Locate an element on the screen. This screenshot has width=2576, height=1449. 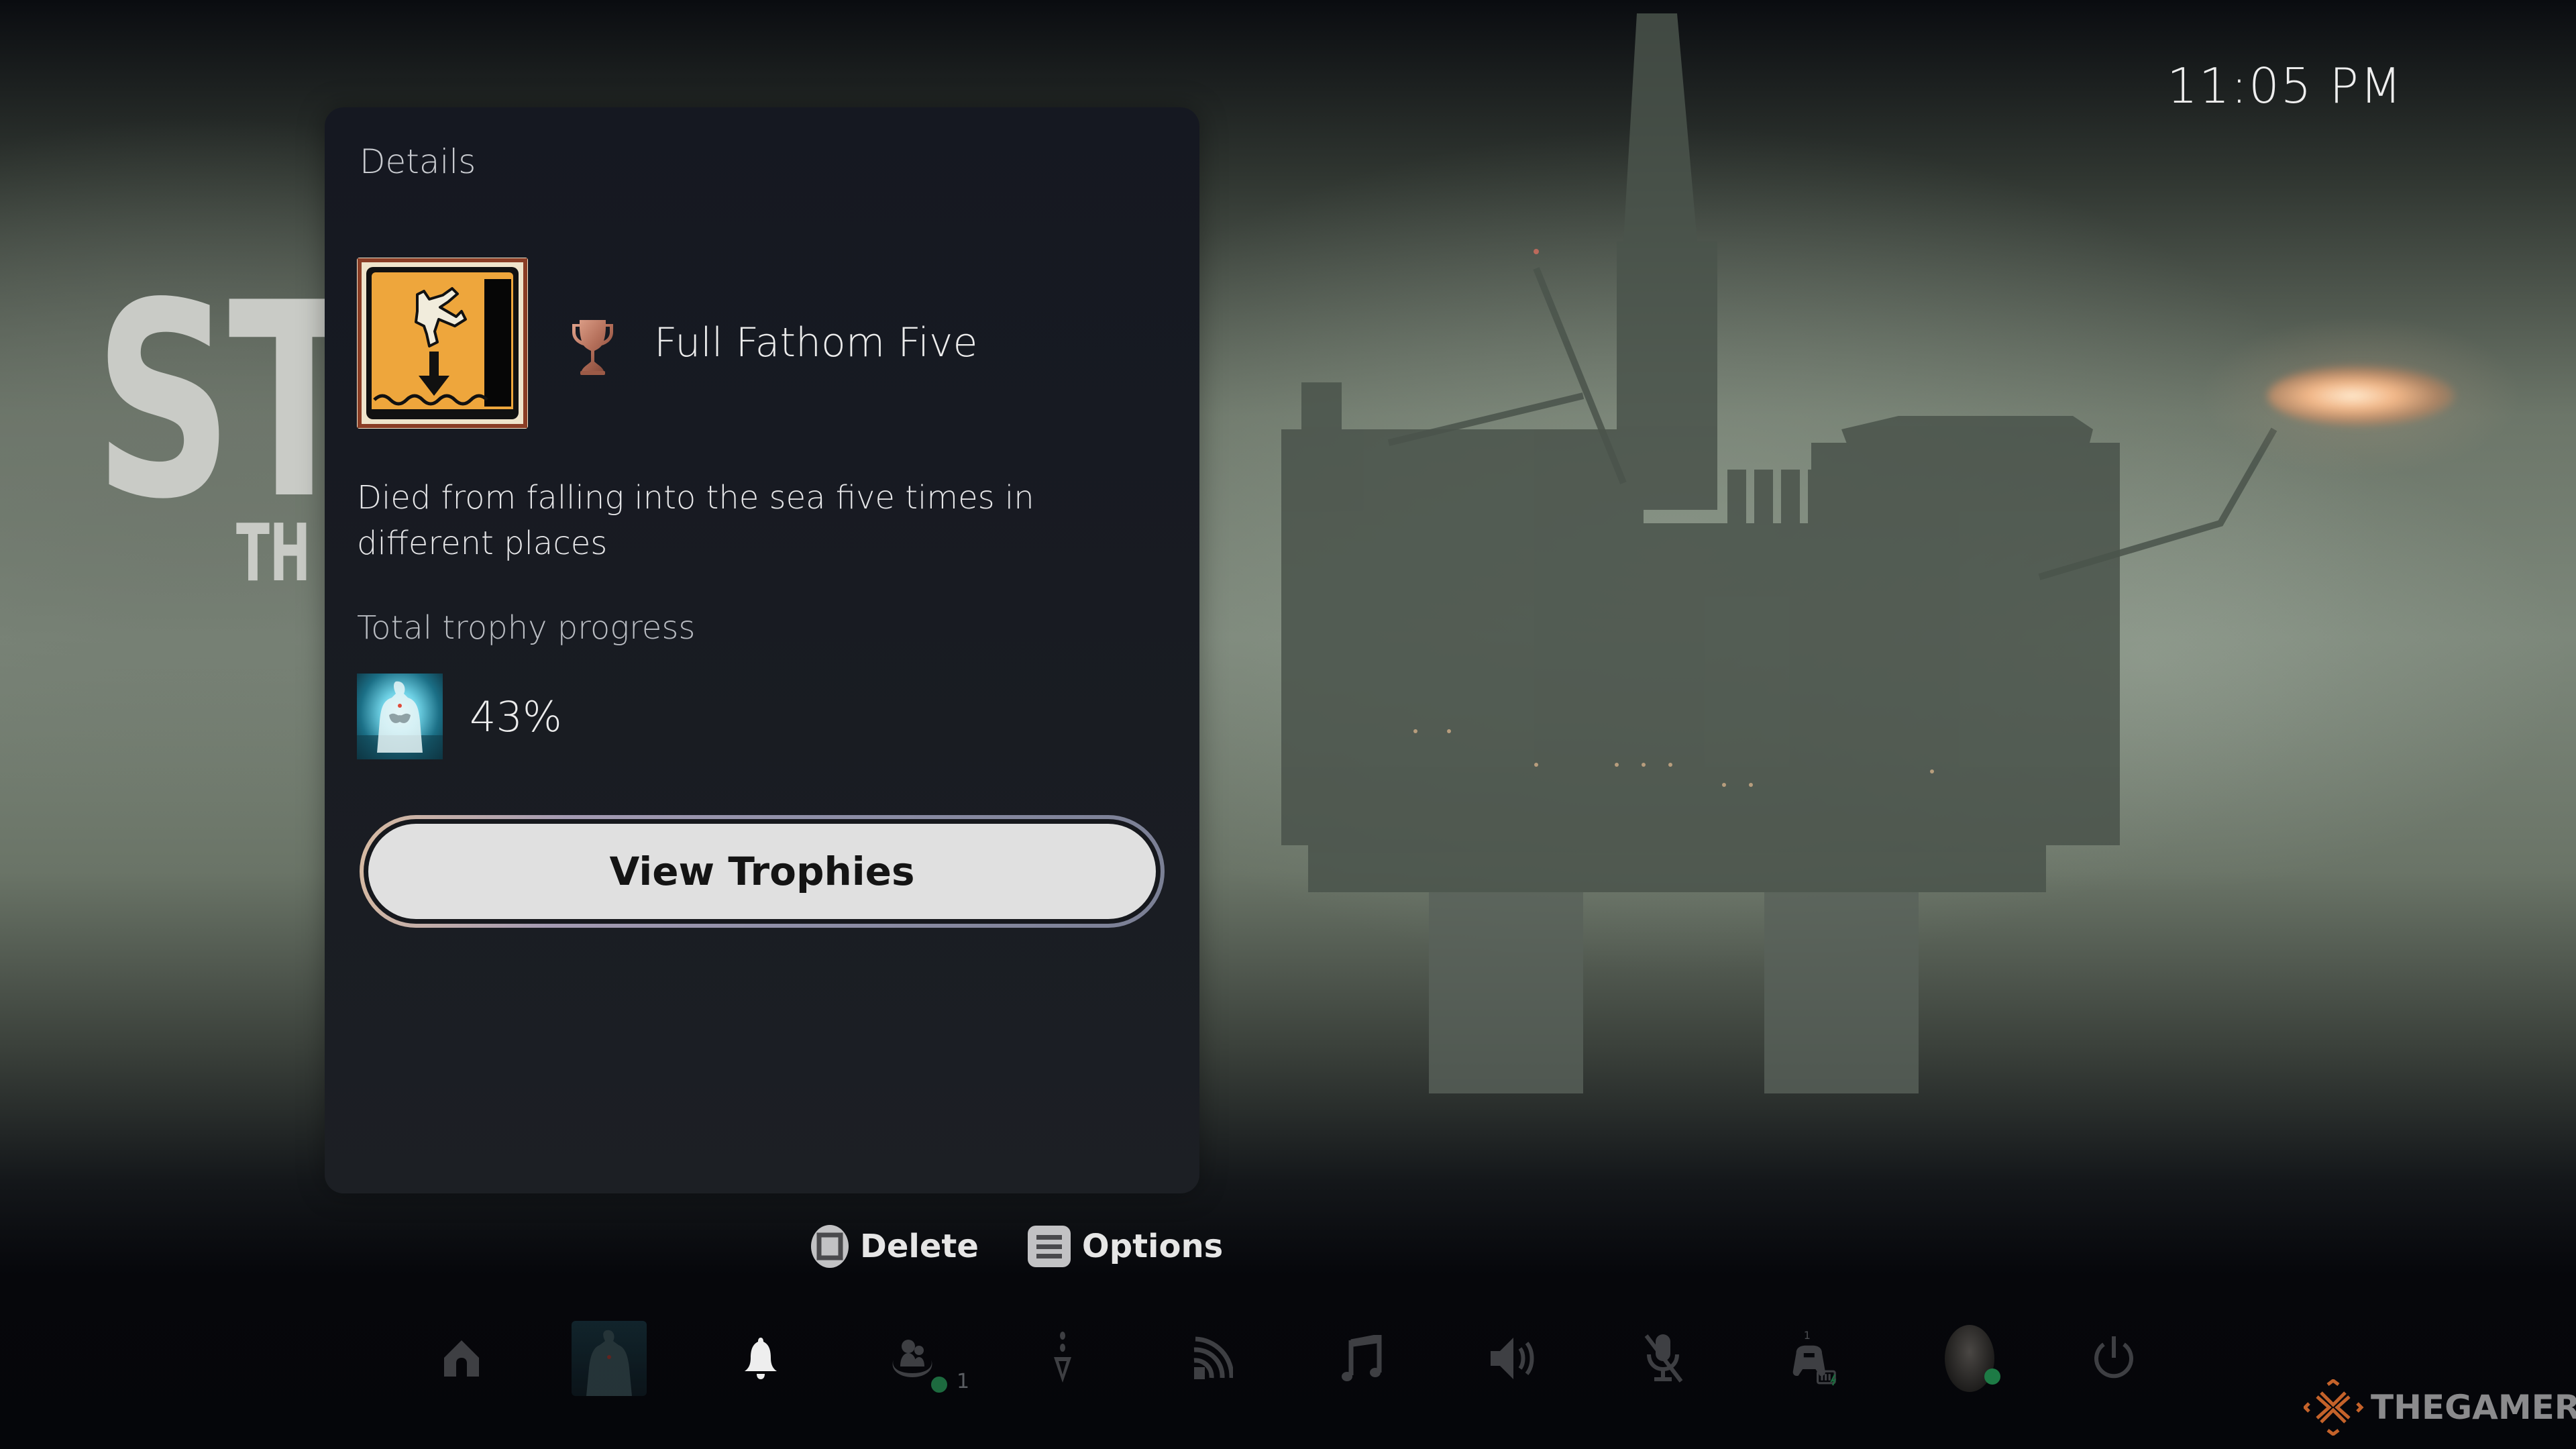
bell-icon is located at coordinates (761, 1358).